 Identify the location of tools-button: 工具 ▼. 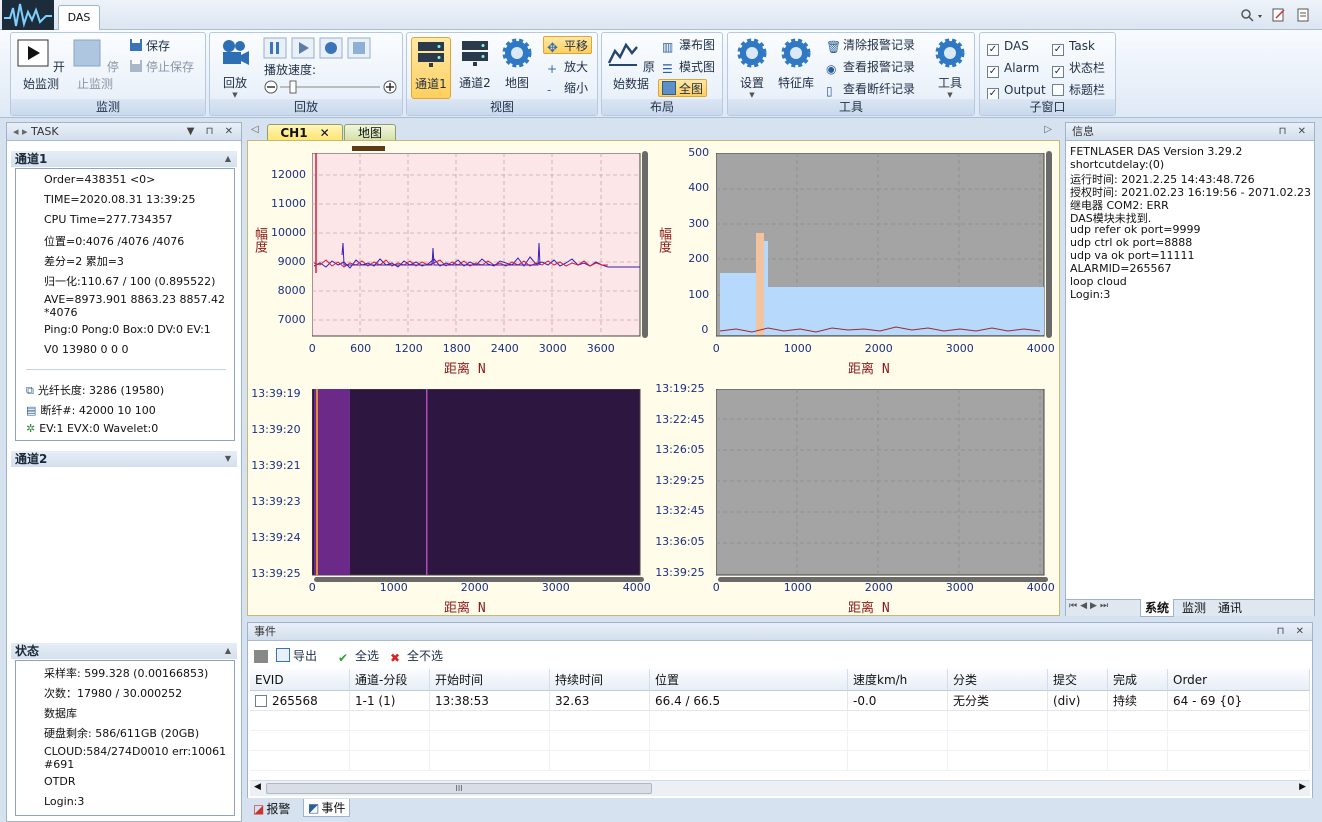
(950, 68).